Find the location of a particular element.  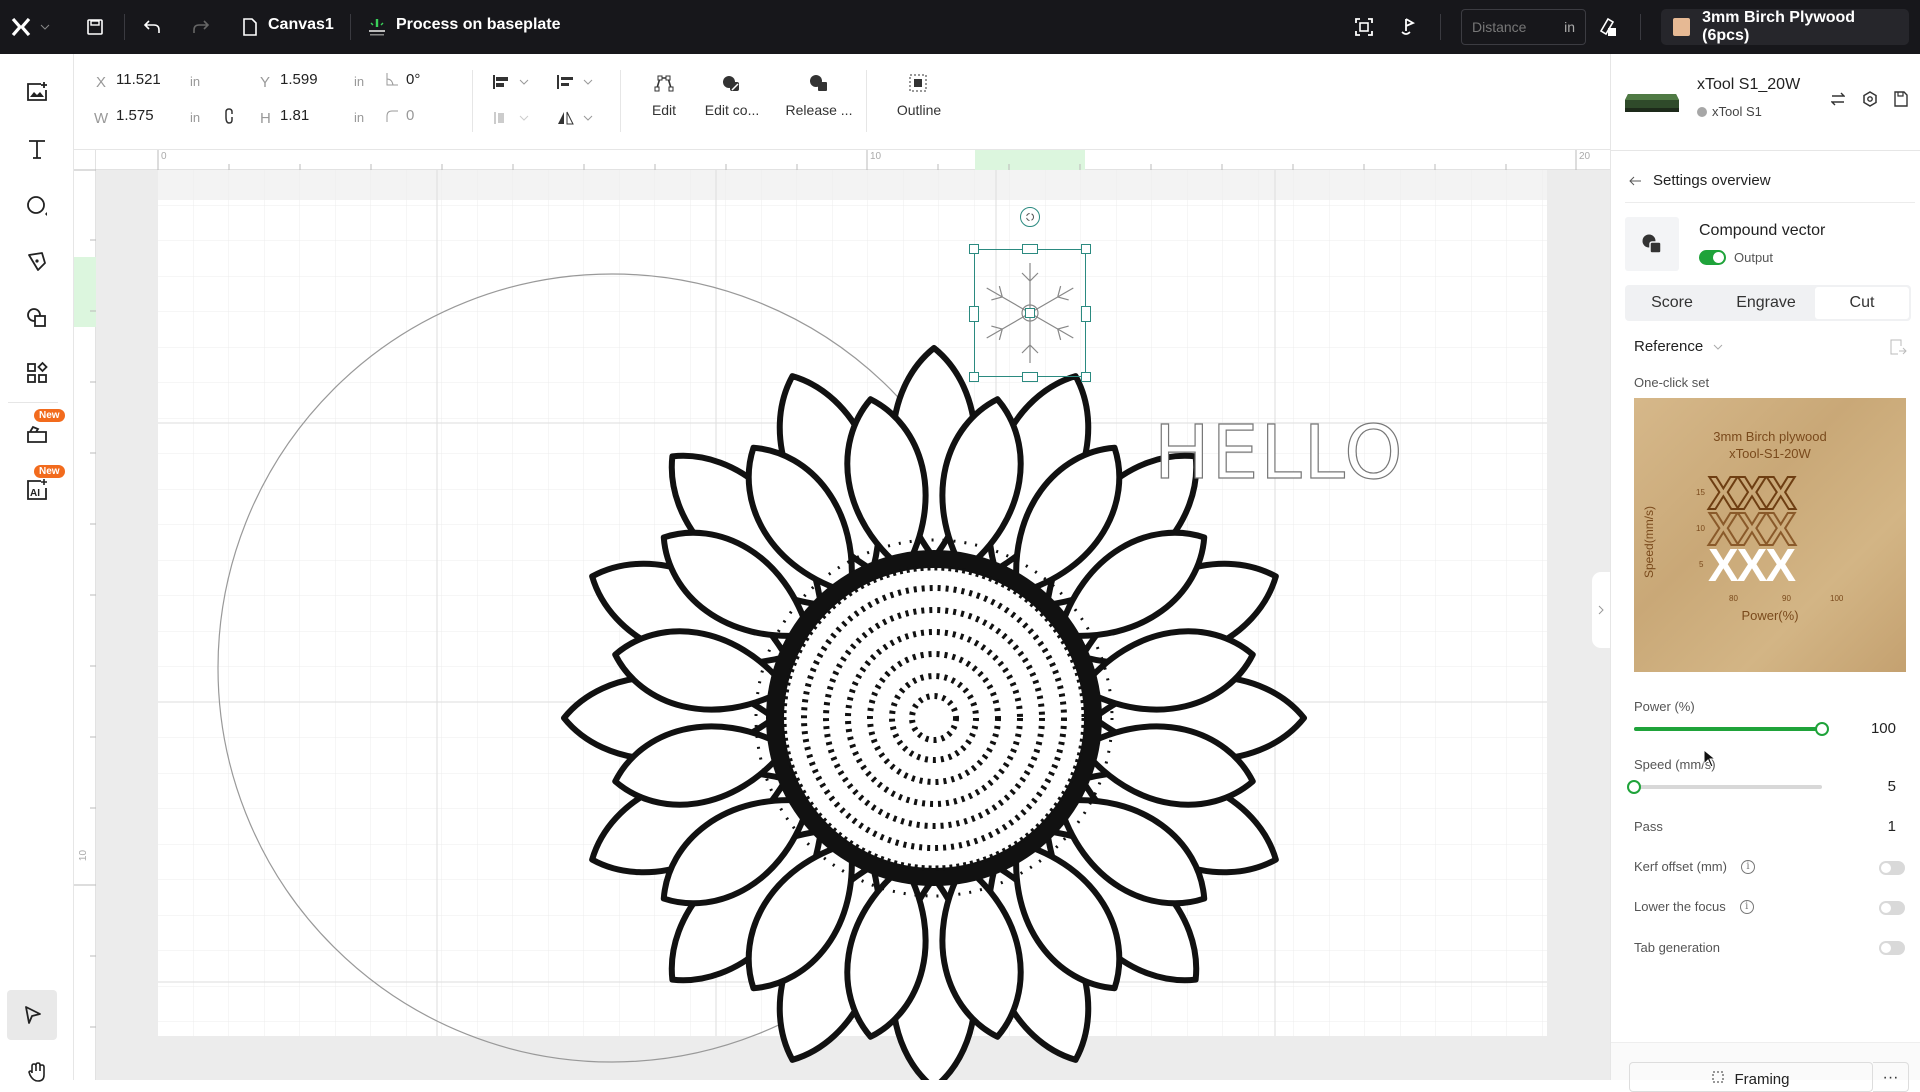

outline-button: Outline is located at coordinates (919, 96).